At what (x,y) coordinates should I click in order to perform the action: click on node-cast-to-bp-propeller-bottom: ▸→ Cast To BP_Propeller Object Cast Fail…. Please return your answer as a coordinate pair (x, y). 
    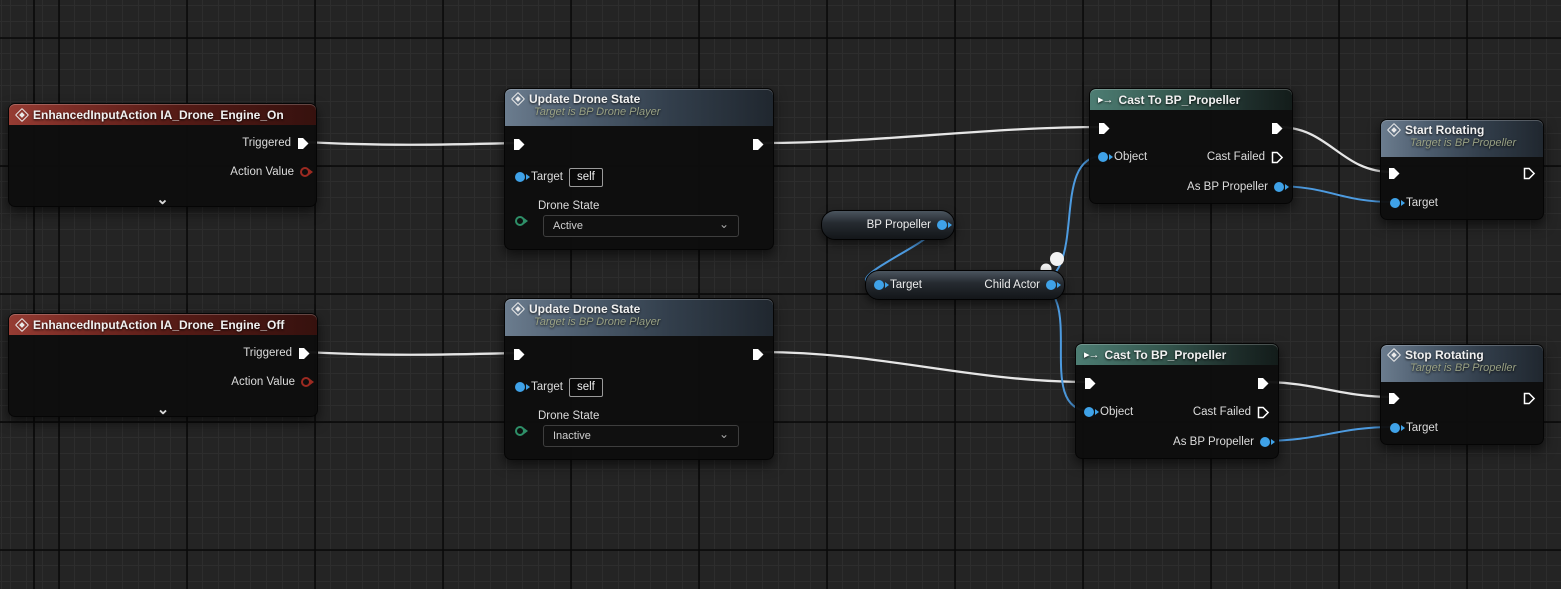
    Looking at the image, I should click on (1177, 401).